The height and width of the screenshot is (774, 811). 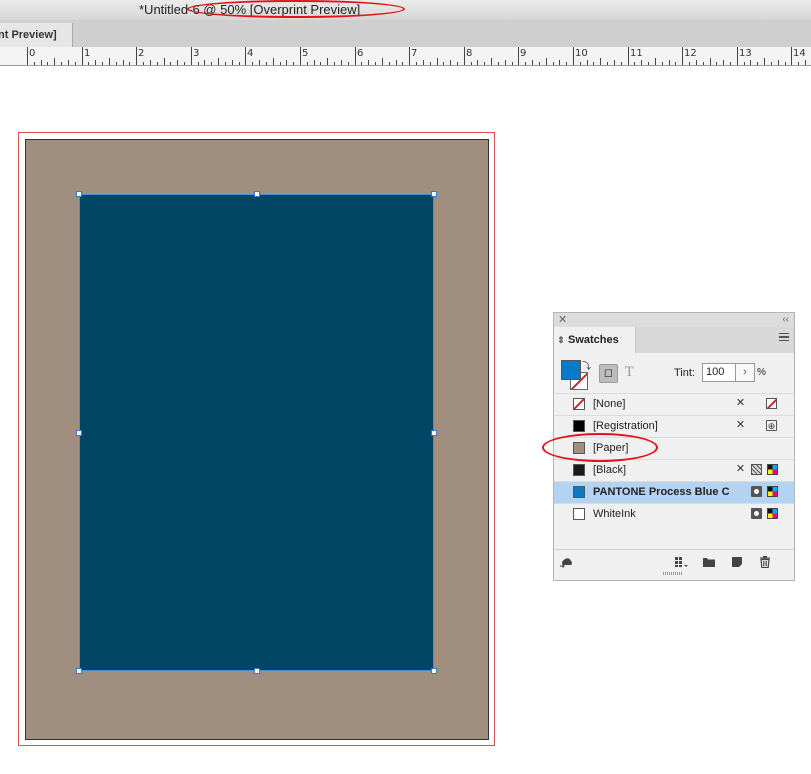 I want to click on tint-input: 100, so click(x=719, y=372).